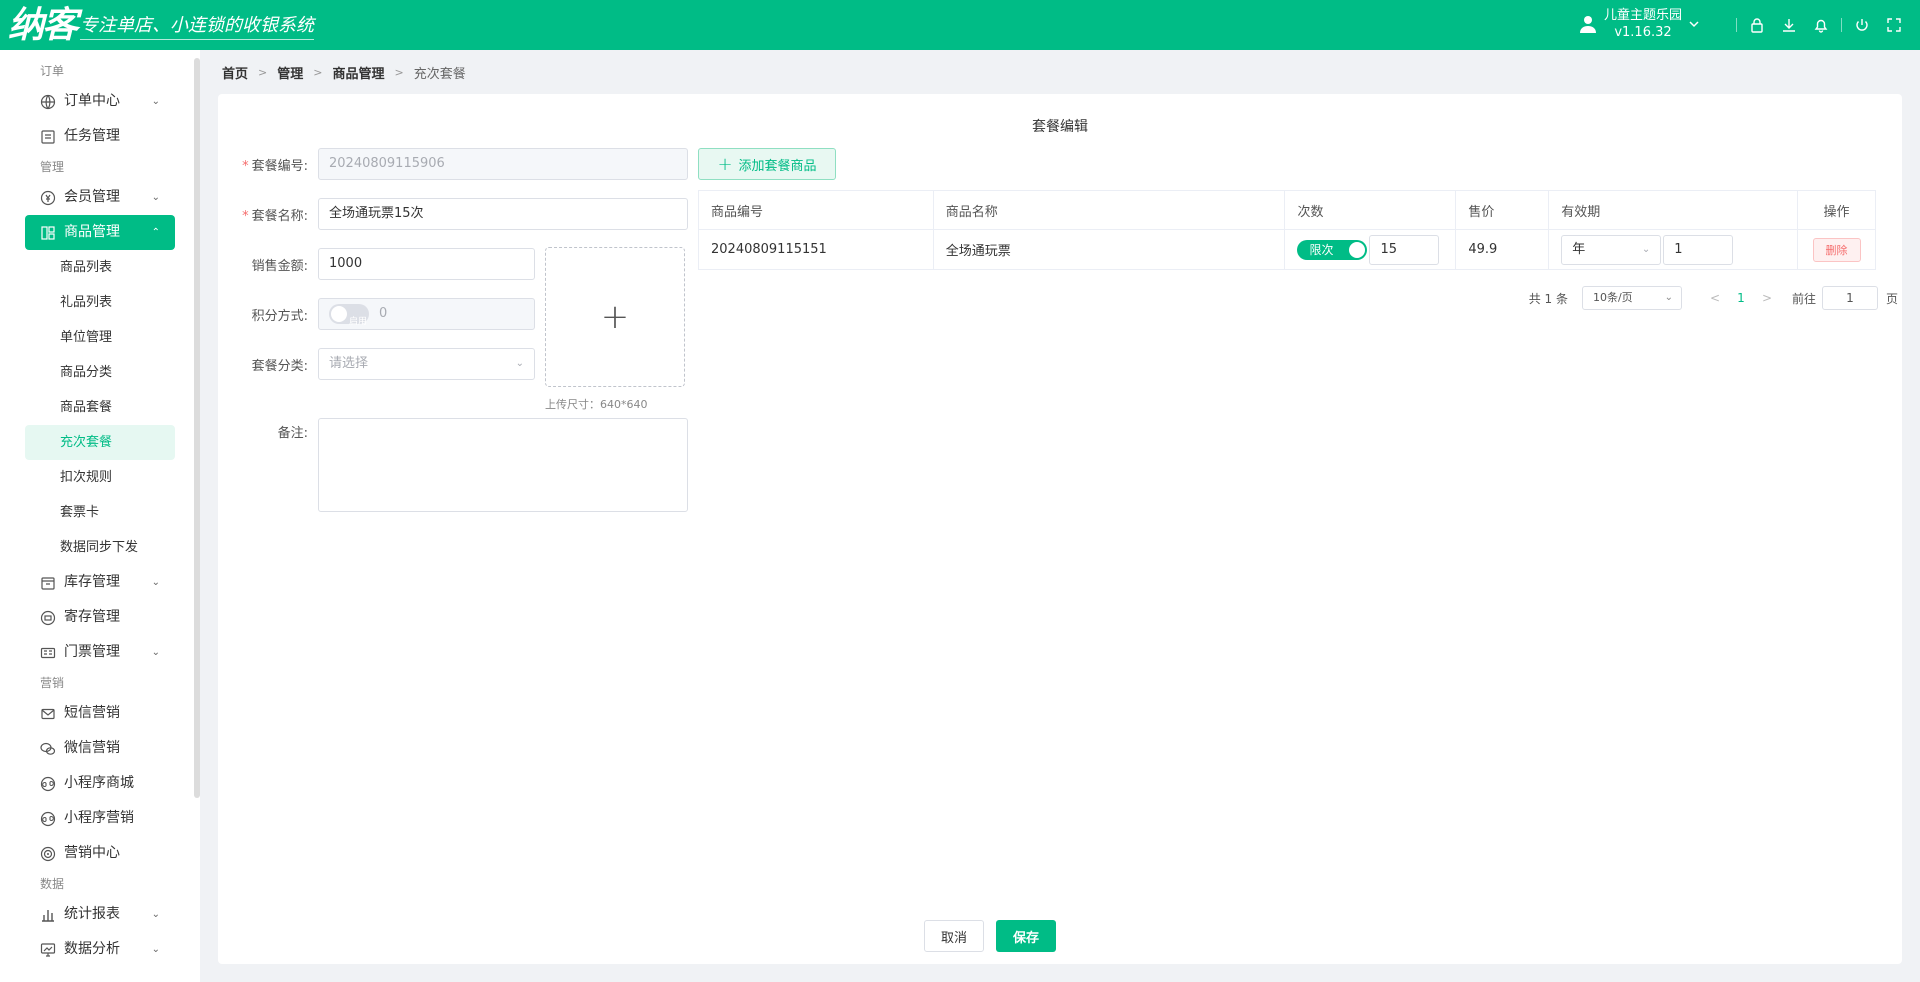  I want to click on sidebar-item-stock-mgmt: 库存管理 ⌄, so click(100, 582).